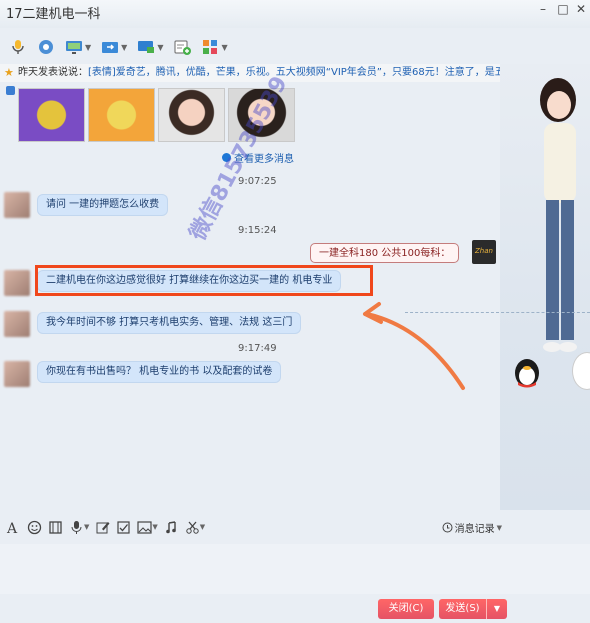  I want to click on message-bubble: 请问 一建的押题怎么收费, so click(103, 205).